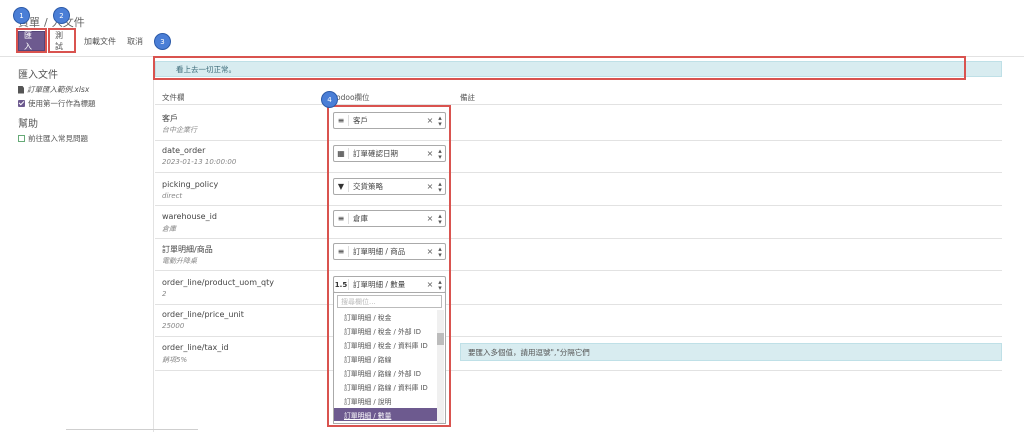 The width and height of the screenshot is (1024, 432). What do you see at coordinates (153, 244) in the screenshot?
I see `sidebar-divider` at bounding box center [153, 244].